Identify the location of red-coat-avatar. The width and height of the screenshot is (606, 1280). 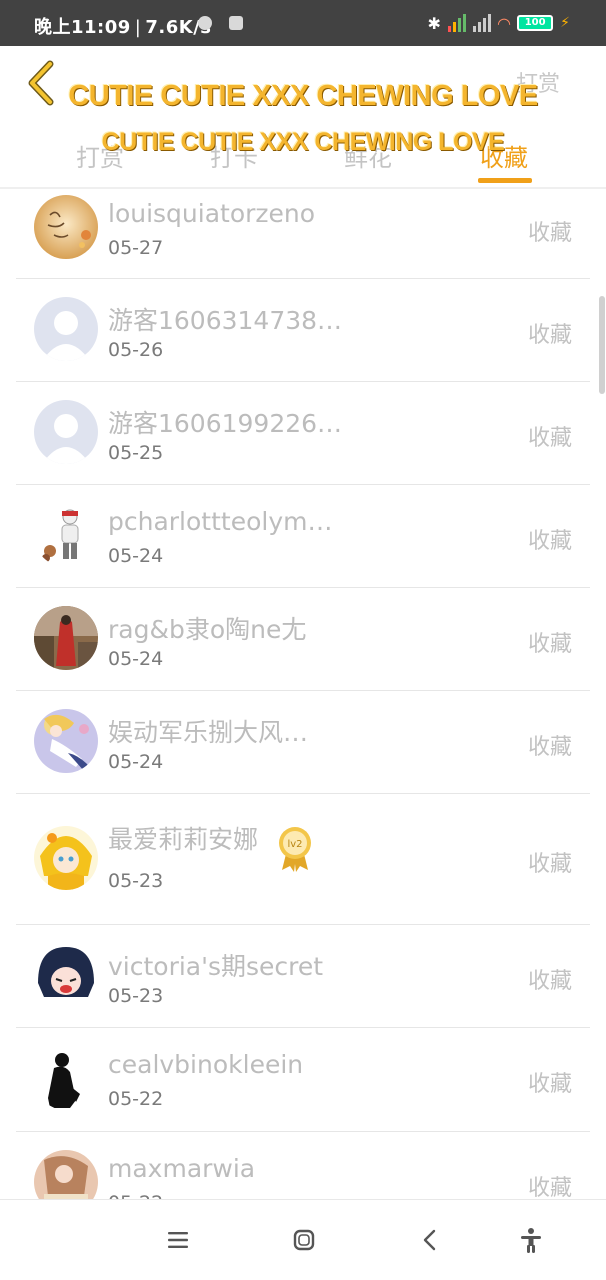
(66, 638).